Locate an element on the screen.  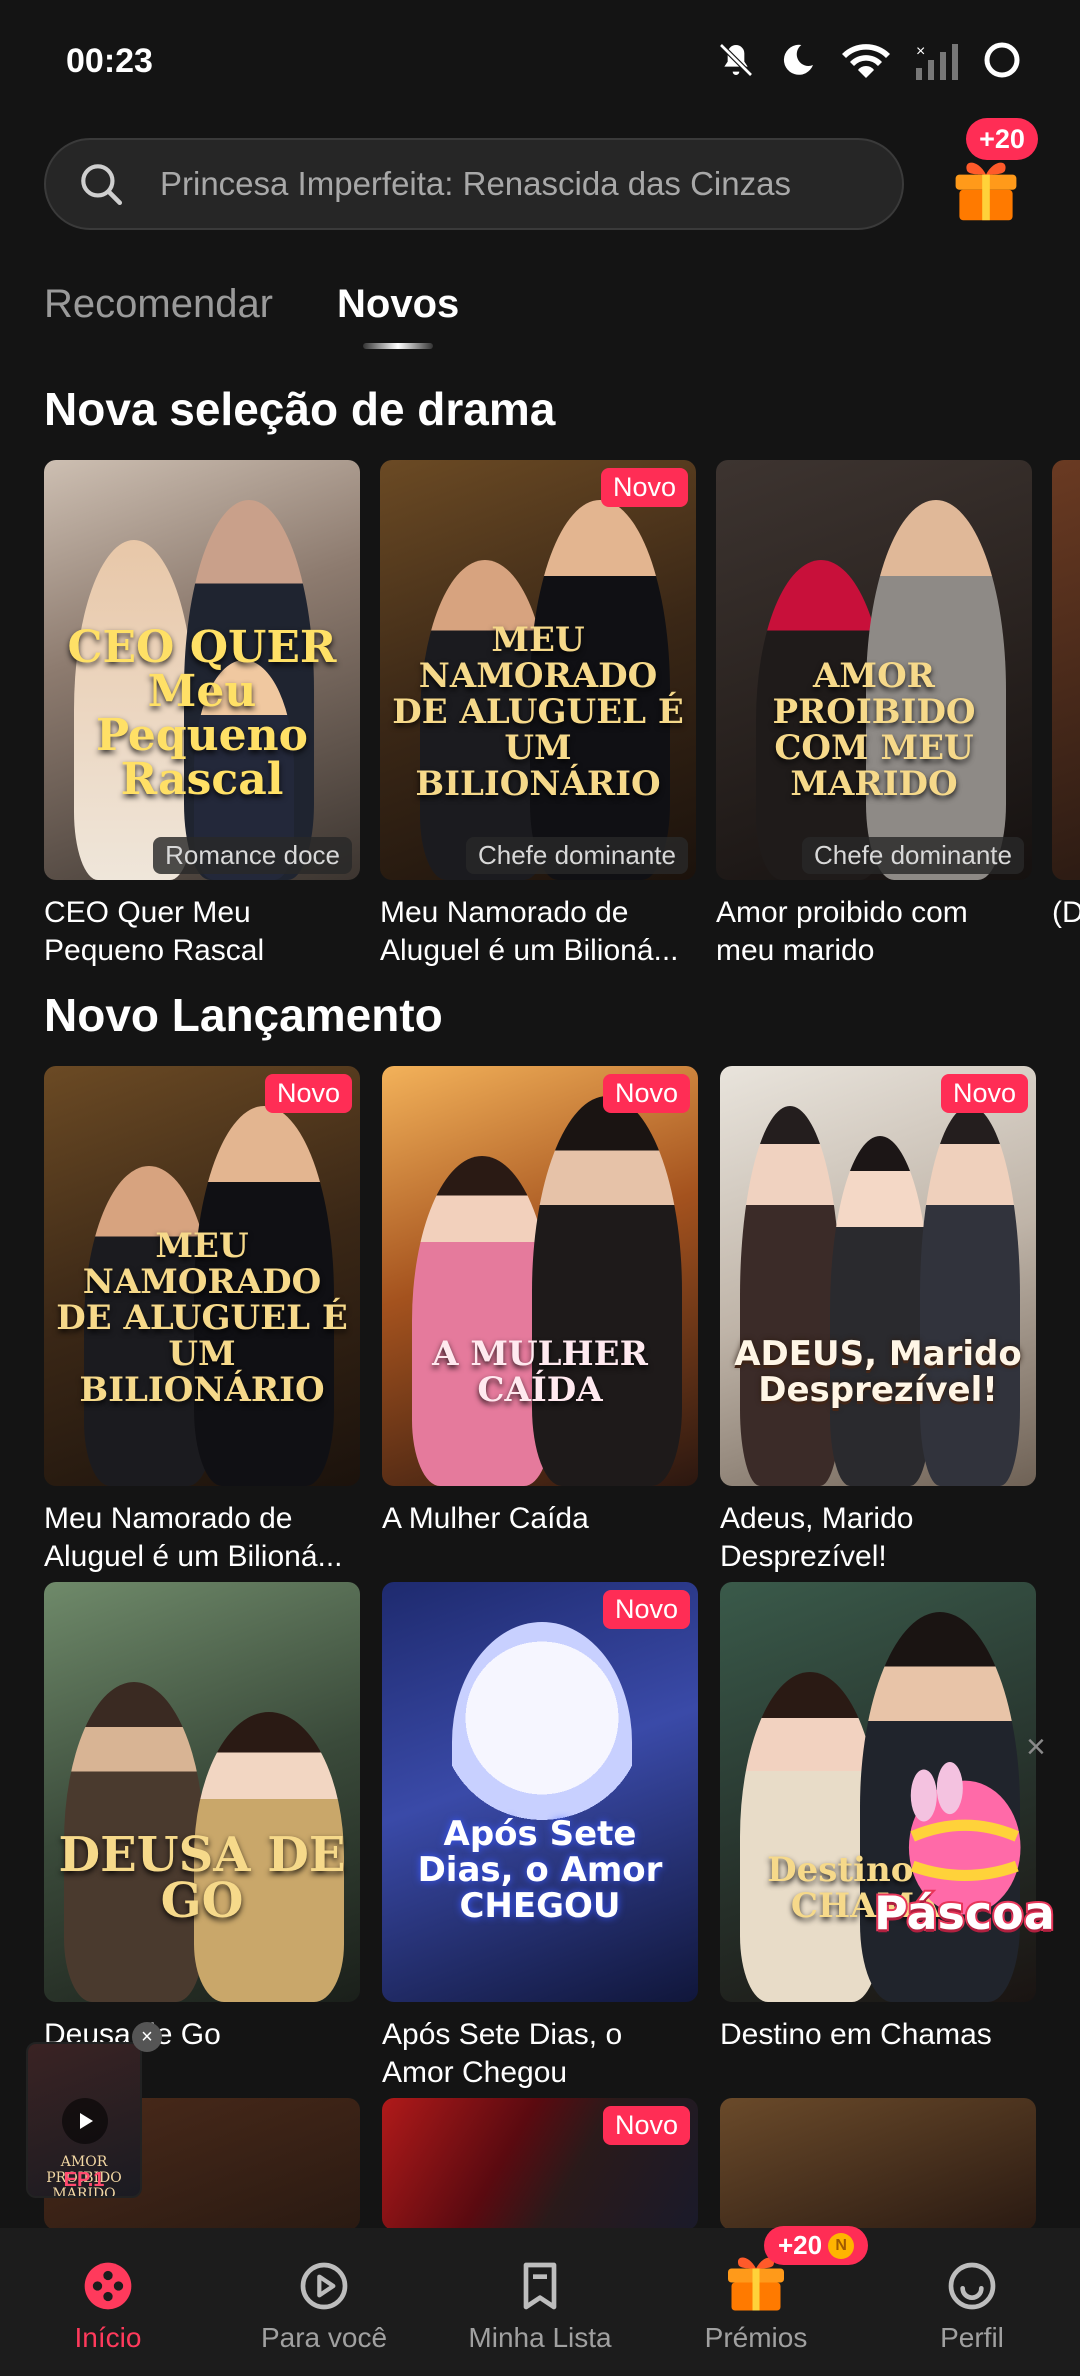
nav-label: Minha Lista is located at coordinates (540, 2337).